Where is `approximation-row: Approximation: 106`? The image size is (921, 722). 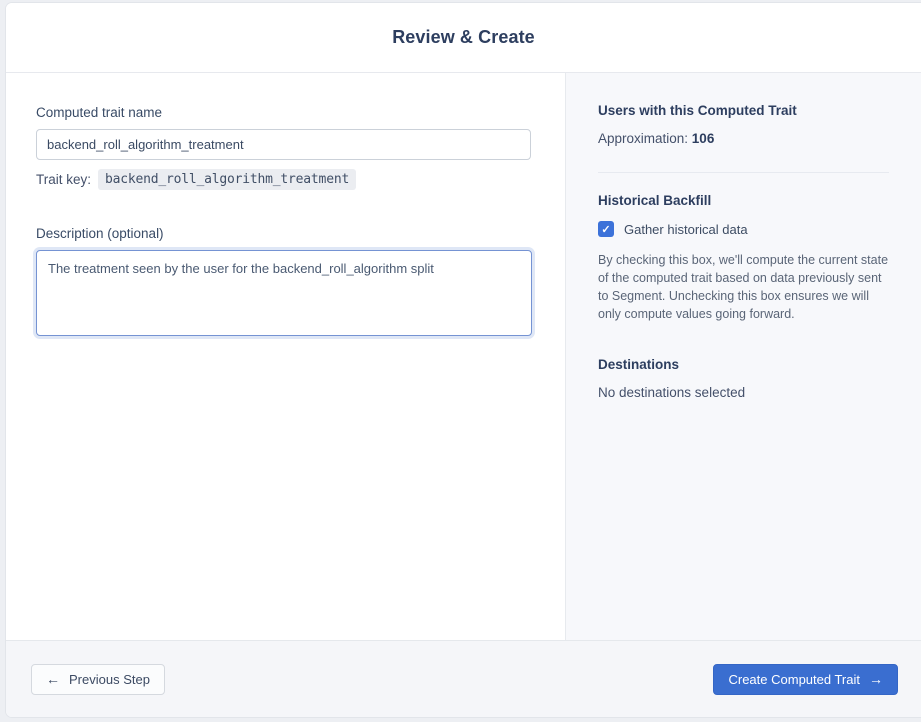 approximation-row: Approximation: 106 is located at coordinates (743, 138).